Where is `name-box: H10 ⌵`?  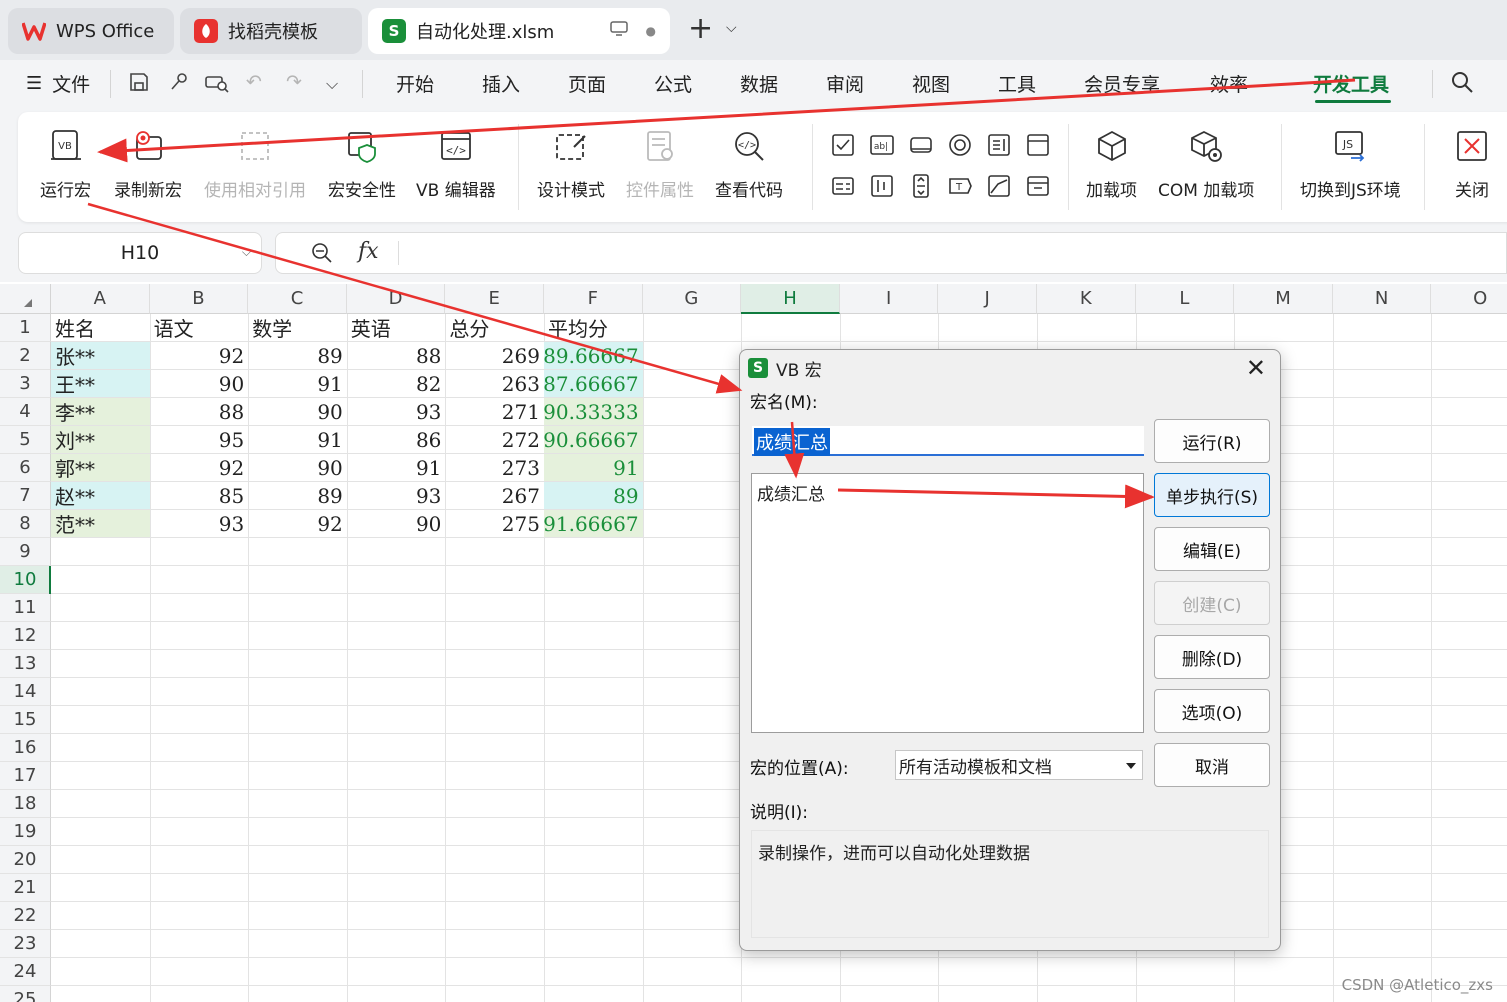 name-box: H10 ⌵ is located at coordinates (140, 253).